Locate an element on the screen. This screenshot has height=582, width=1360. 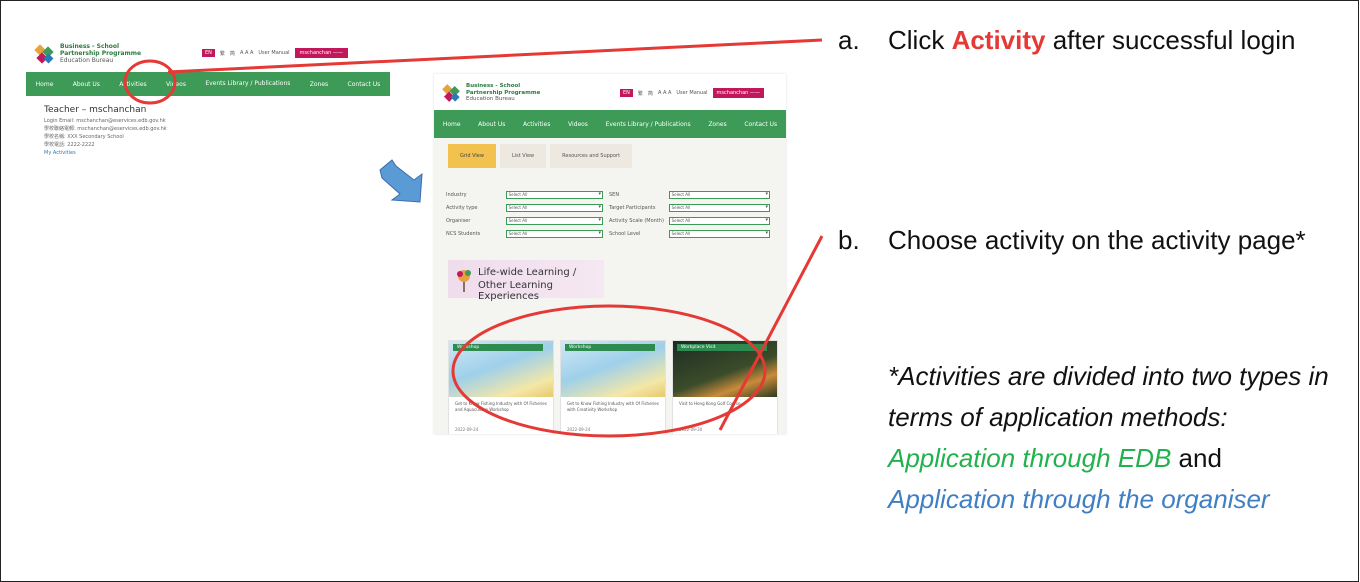
method-edb: Application through EDB is located at coordinates (1030, 458).